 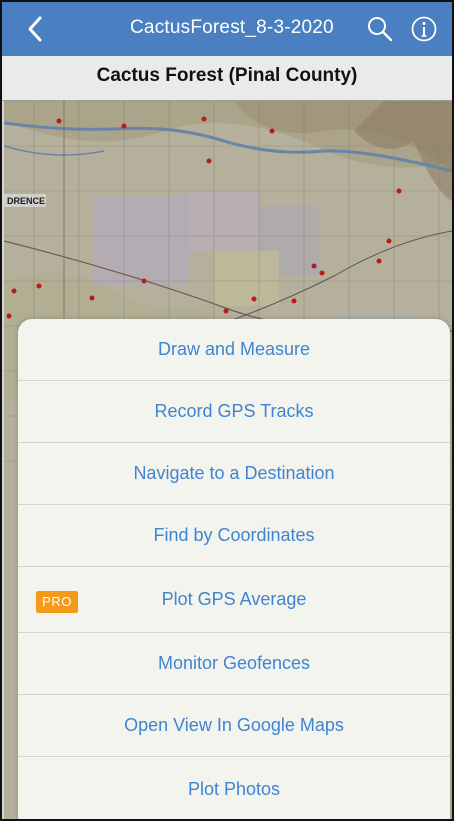 I want to click on action-label: Monitor Geofences, so click(x=234, y=663).